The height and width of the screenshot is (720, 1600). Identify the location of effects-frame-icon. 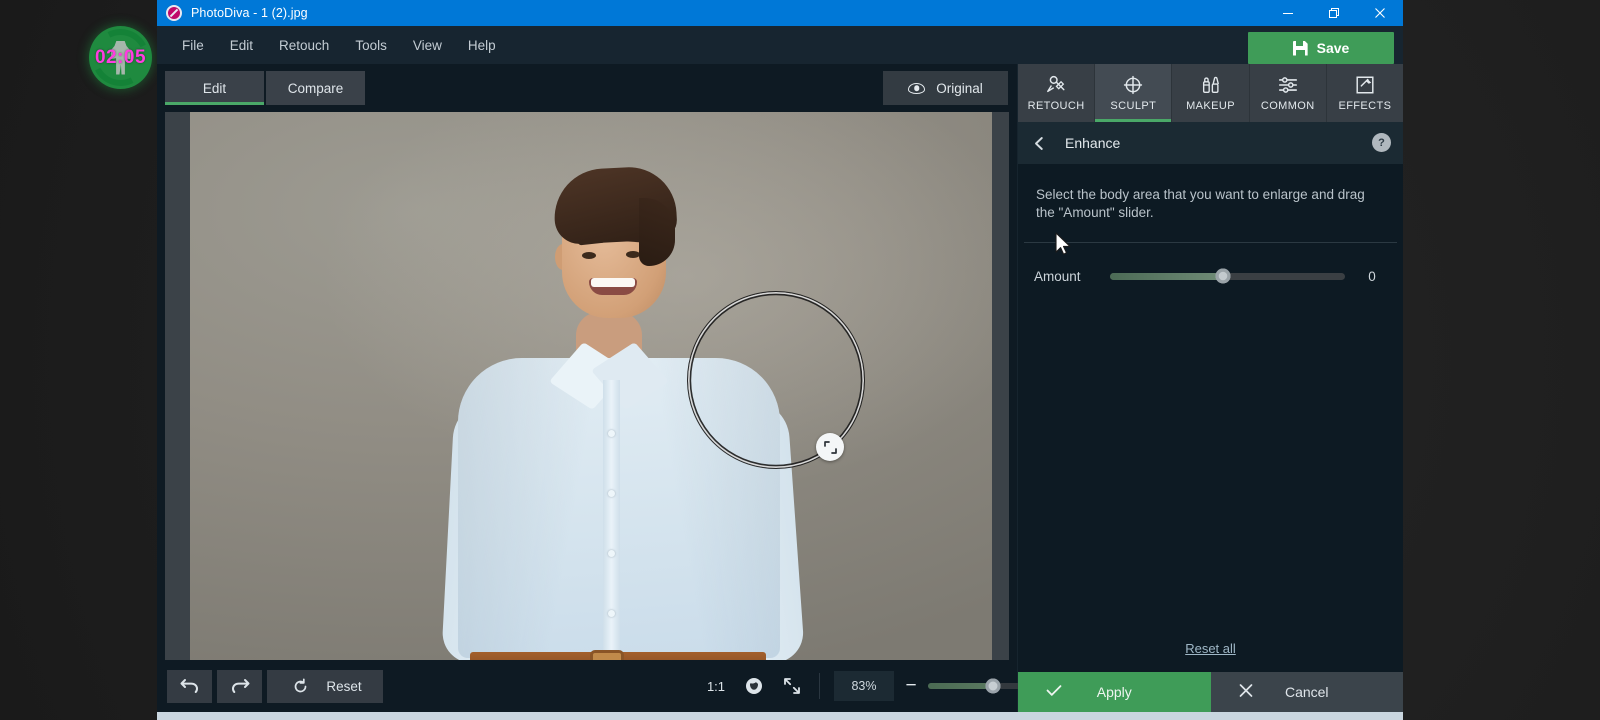
(1365, 85).